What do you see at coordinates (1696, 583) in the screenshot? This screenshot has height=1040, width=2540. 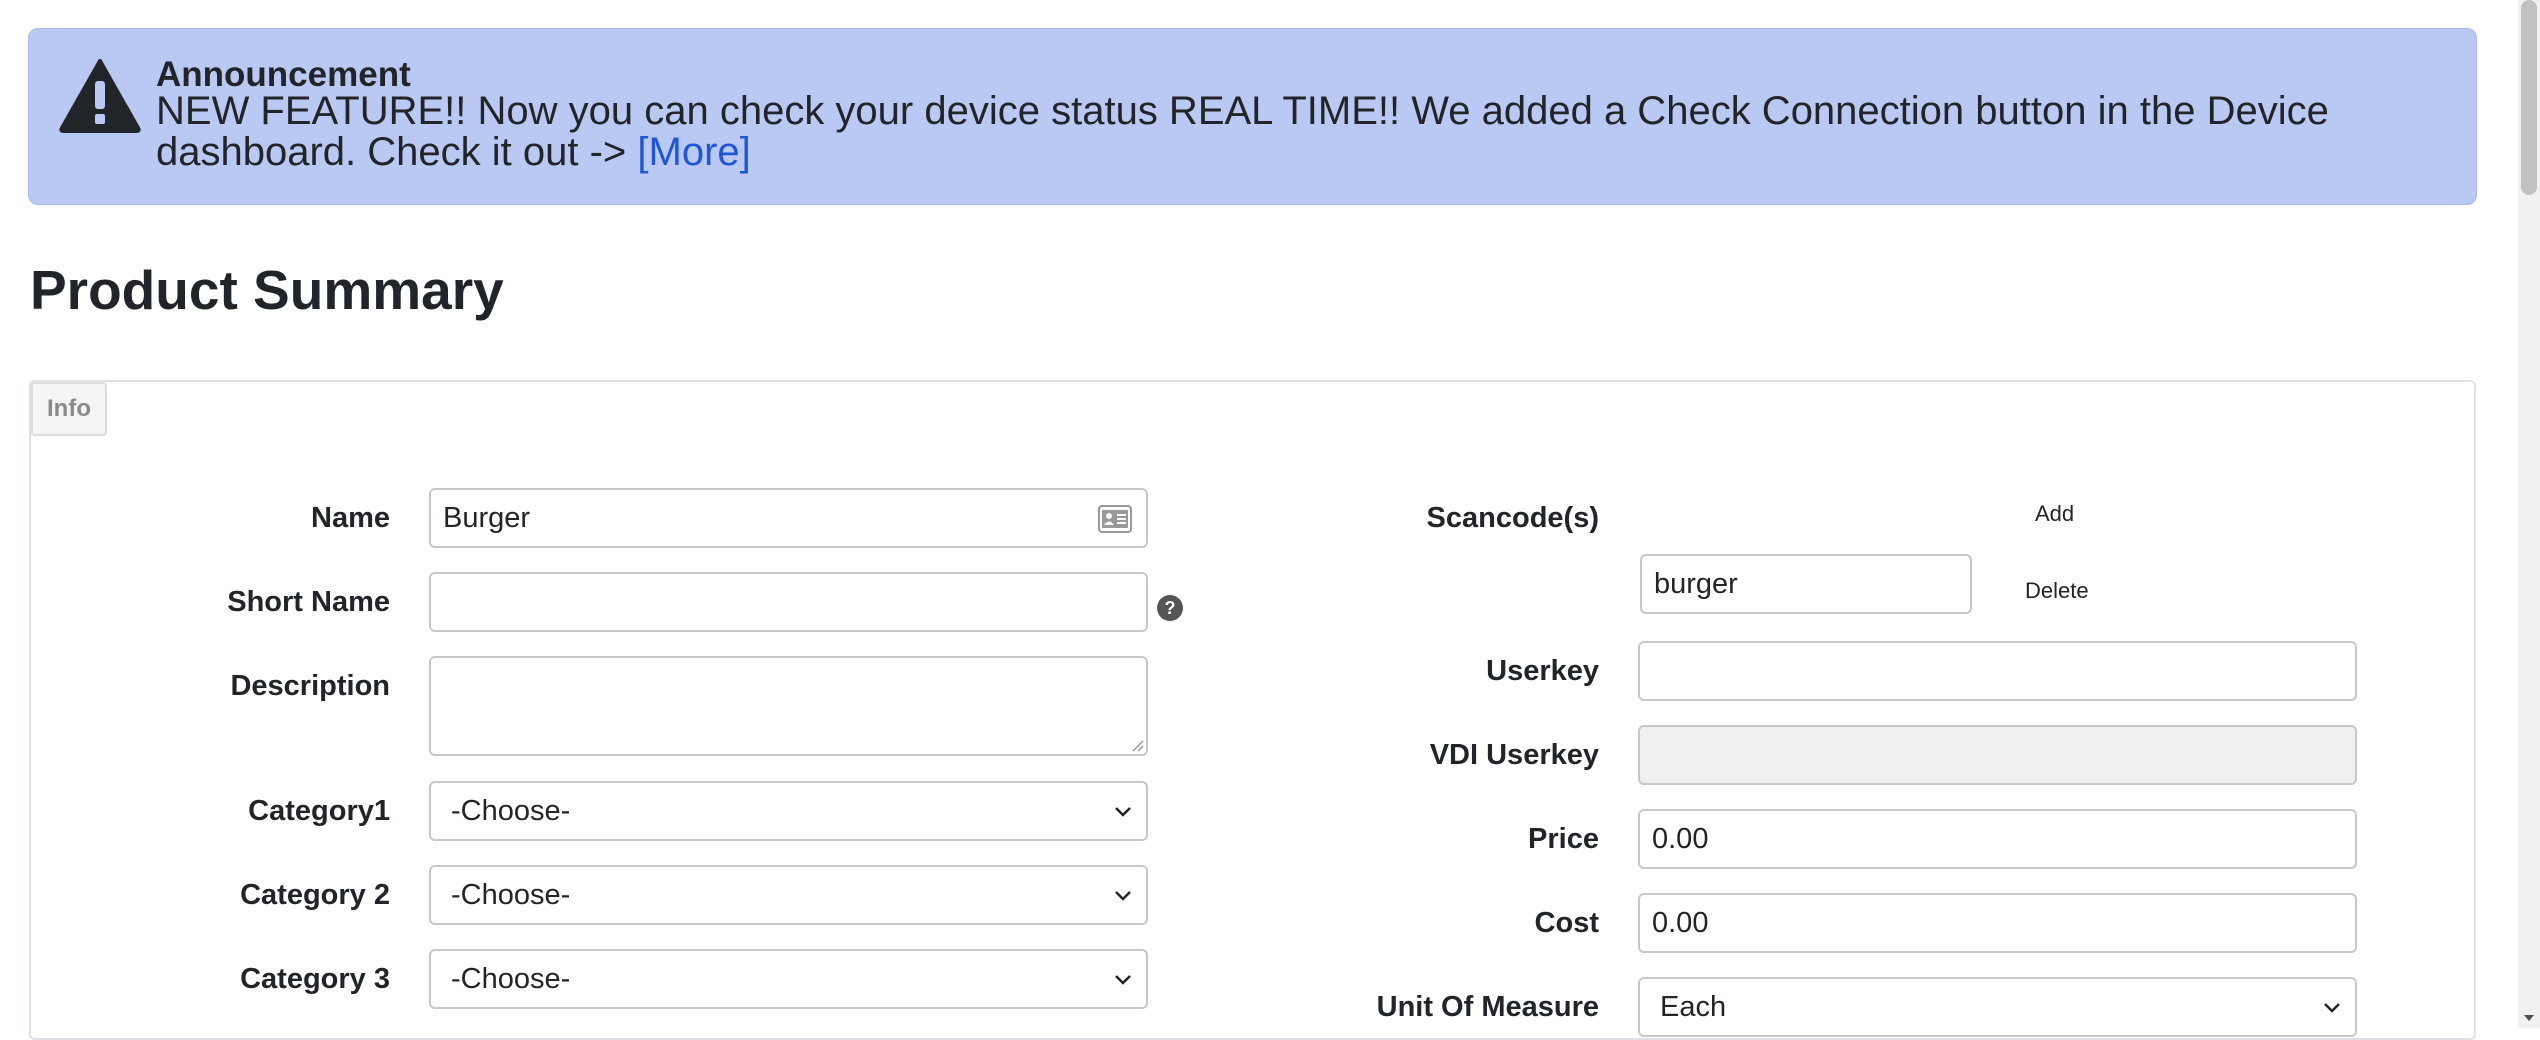 I see `scancode-value: burger` at bounding box center [1696, 583].